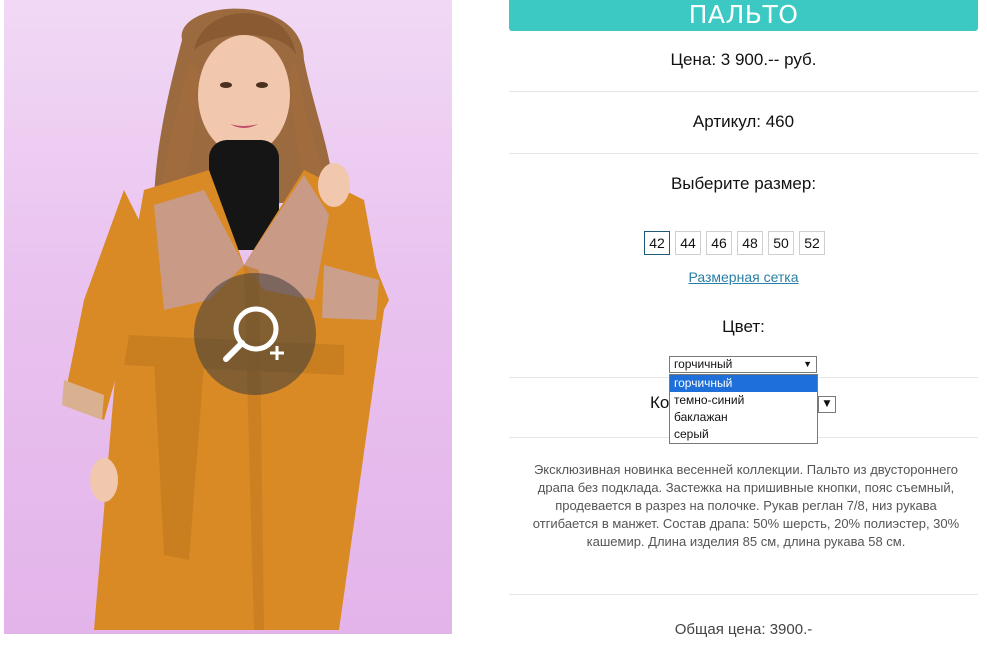 The height and width of the screenshot is (659, 987). What do you see at coordinates (781, 243) in the screenshot?
I see `size-option-50: 50` at bounding box center [781, 243].